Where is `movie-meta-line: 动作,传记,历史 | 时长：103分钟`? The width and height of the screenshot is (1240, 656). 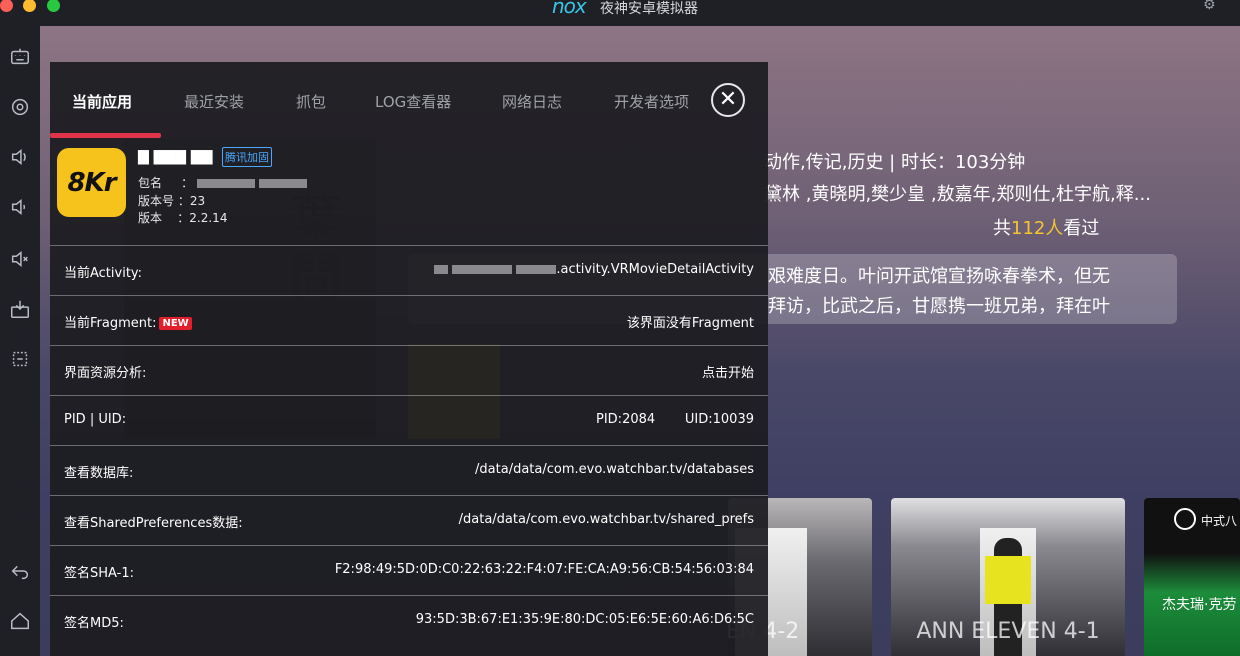 movie-meta-line: 动作,传记,历史 | 时长：103分钟 is located at coordinates (895, 162).